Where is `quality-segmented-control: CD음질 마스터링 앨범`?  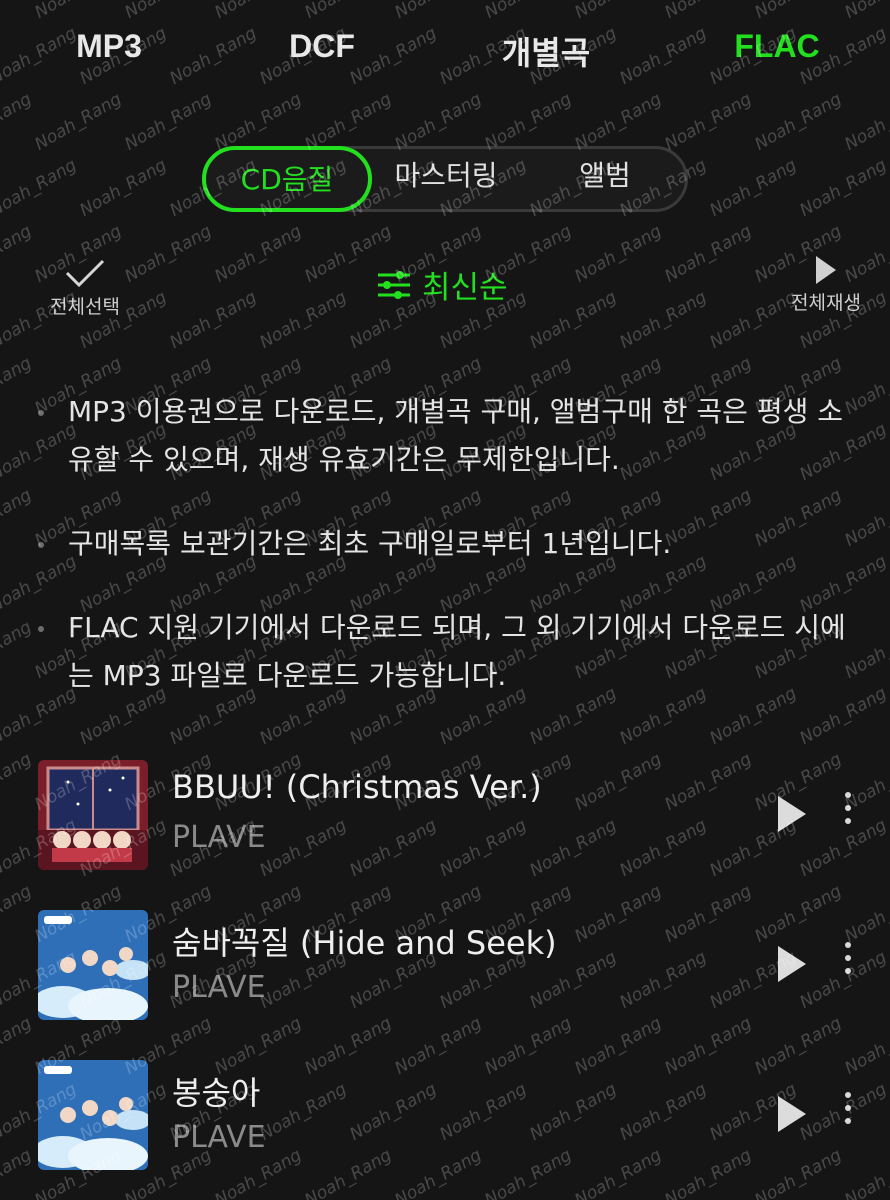
quality-segmented-control: CD음질 마스터링 앨범 is located at coordinates (445, 179).